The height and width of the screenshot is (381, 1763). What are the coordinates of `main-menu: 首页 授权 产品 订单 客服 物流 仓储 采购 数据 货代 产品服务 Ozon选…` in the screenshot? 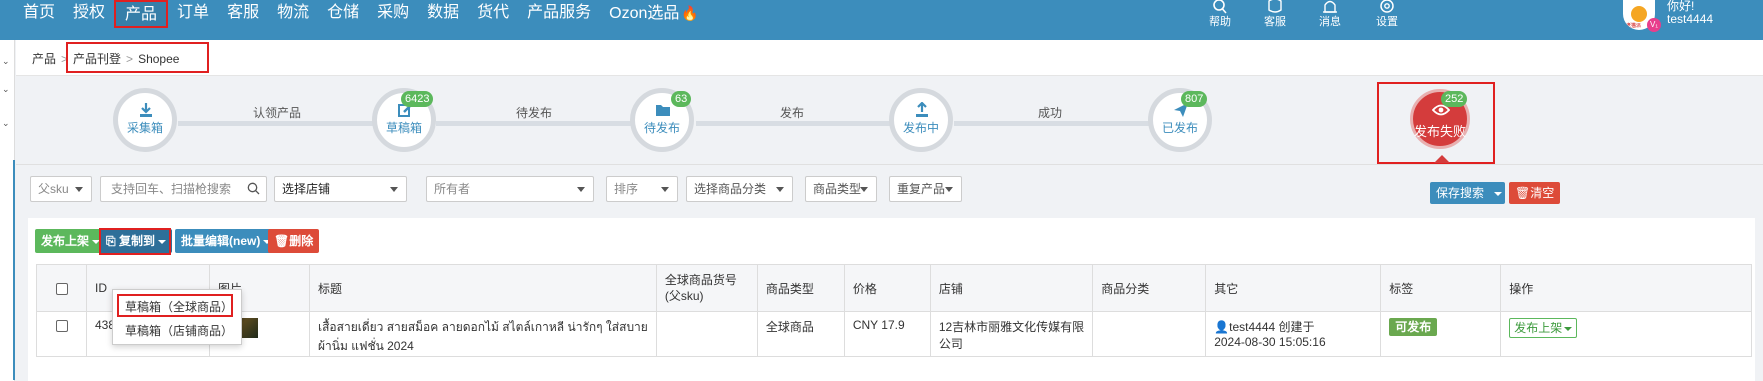 It's located at (361, 14).